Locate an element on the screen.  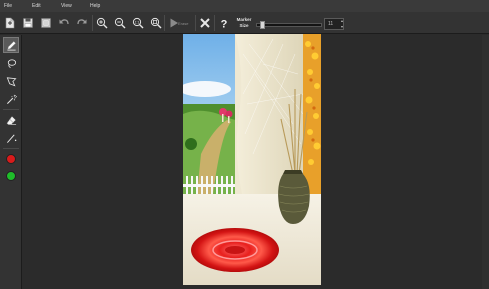
marker-tool-button is located at coordinates (11, 45).